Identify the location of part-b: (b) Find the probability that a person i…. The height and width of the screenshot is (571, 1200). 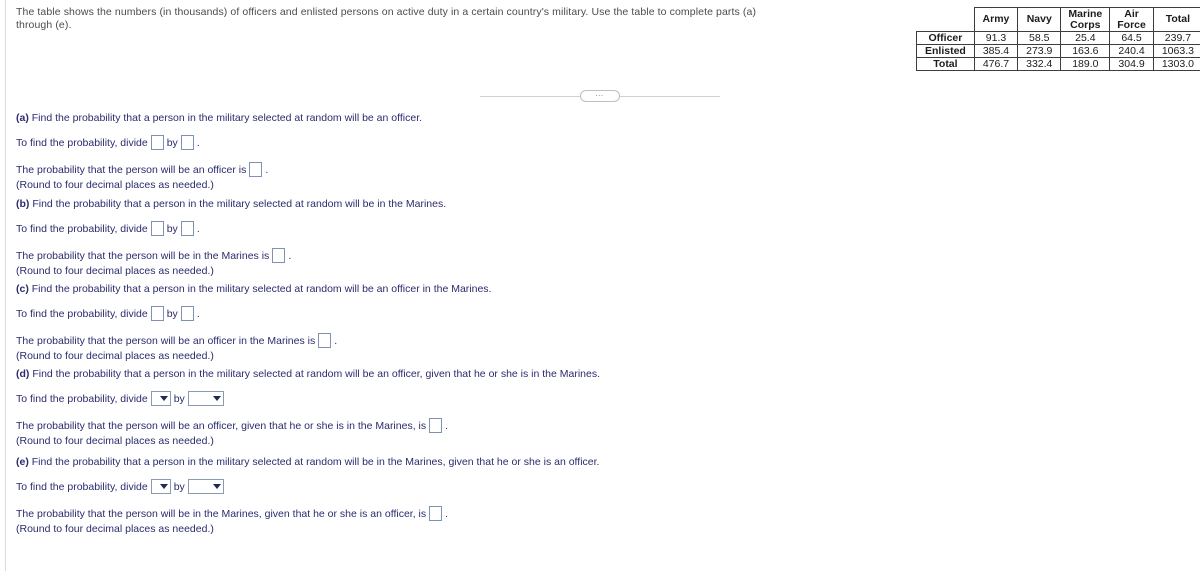
(231, 237).